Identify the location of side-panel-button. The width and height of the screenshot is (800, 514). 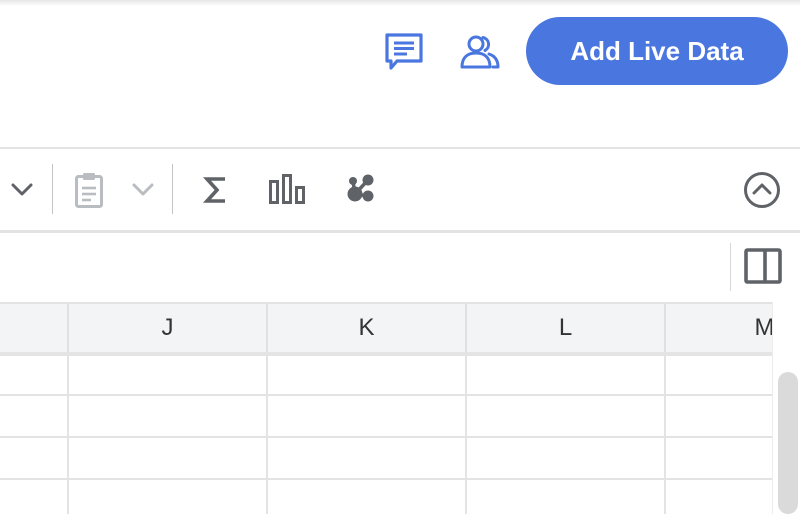
(763, 266).